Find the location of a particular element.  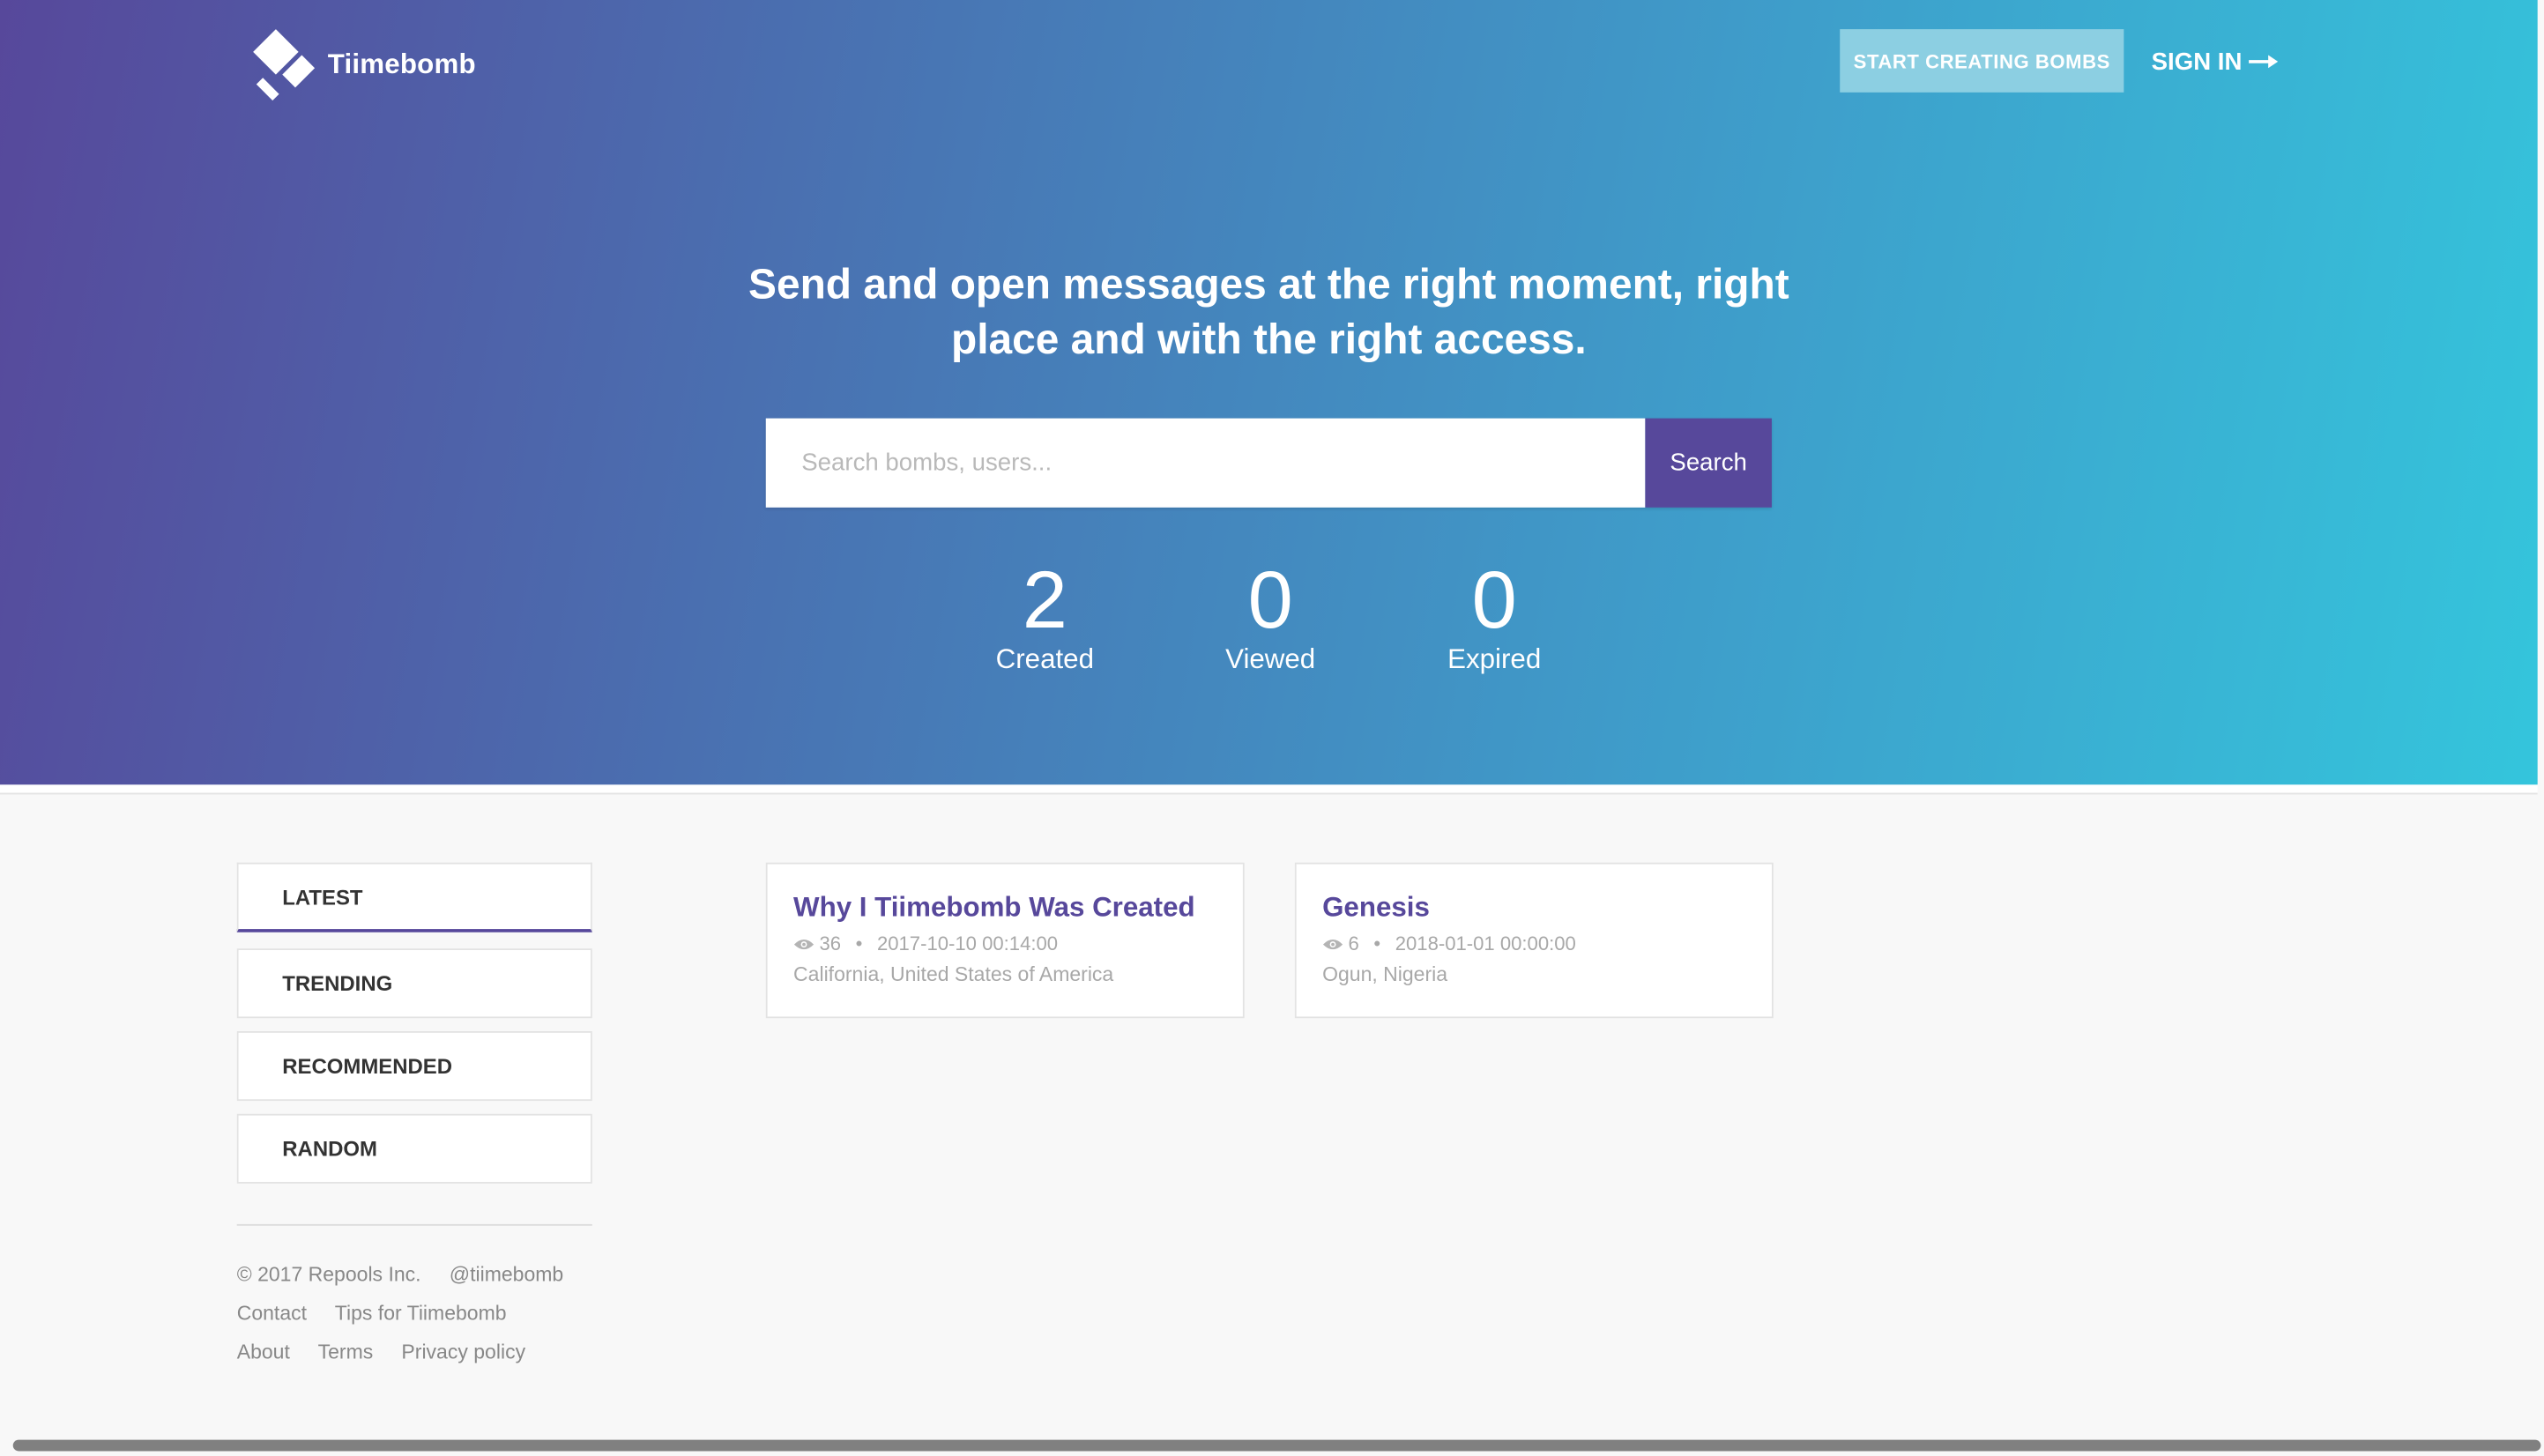

post-date: 2018-01-01 00:00:00 is located at coordinates (1486, 943).